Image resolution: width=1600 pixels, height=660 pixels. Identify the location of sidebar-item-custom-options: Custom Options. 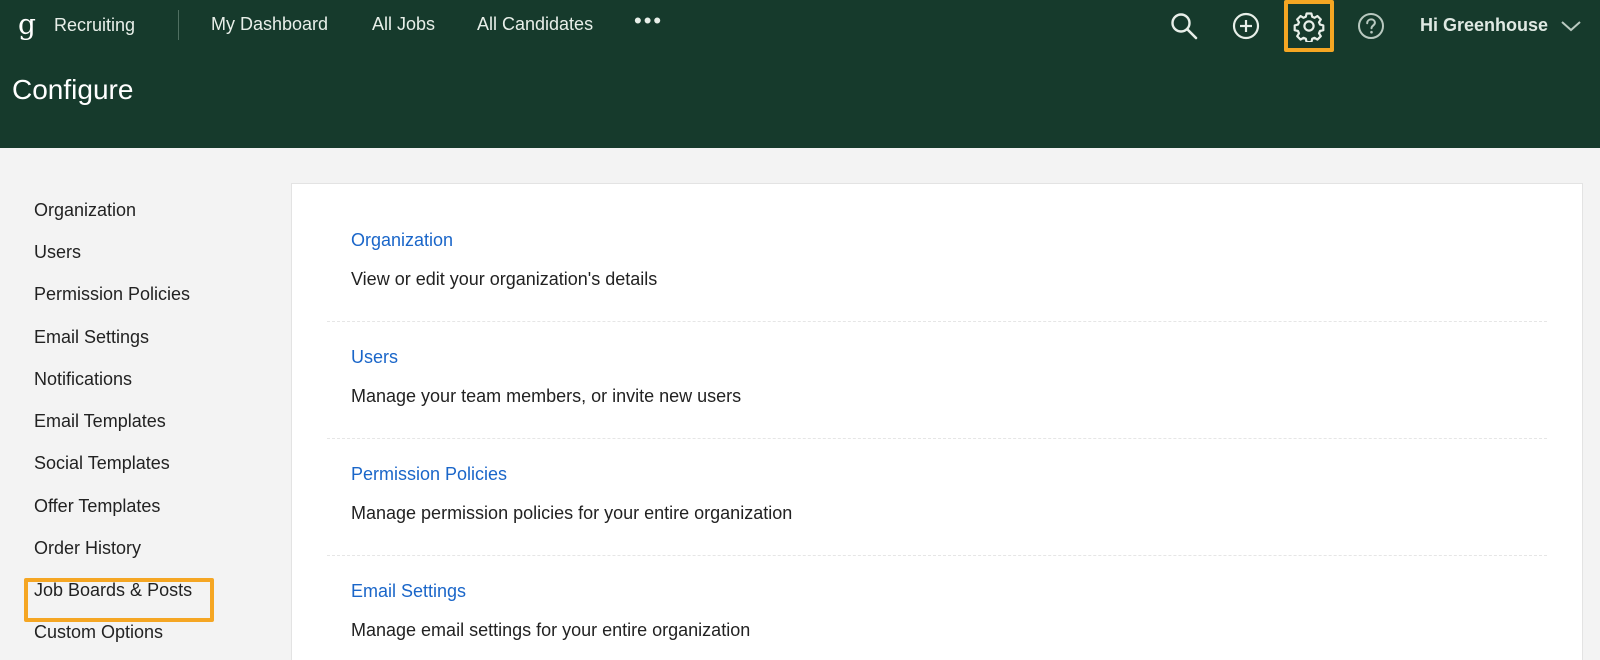
(98, 632).